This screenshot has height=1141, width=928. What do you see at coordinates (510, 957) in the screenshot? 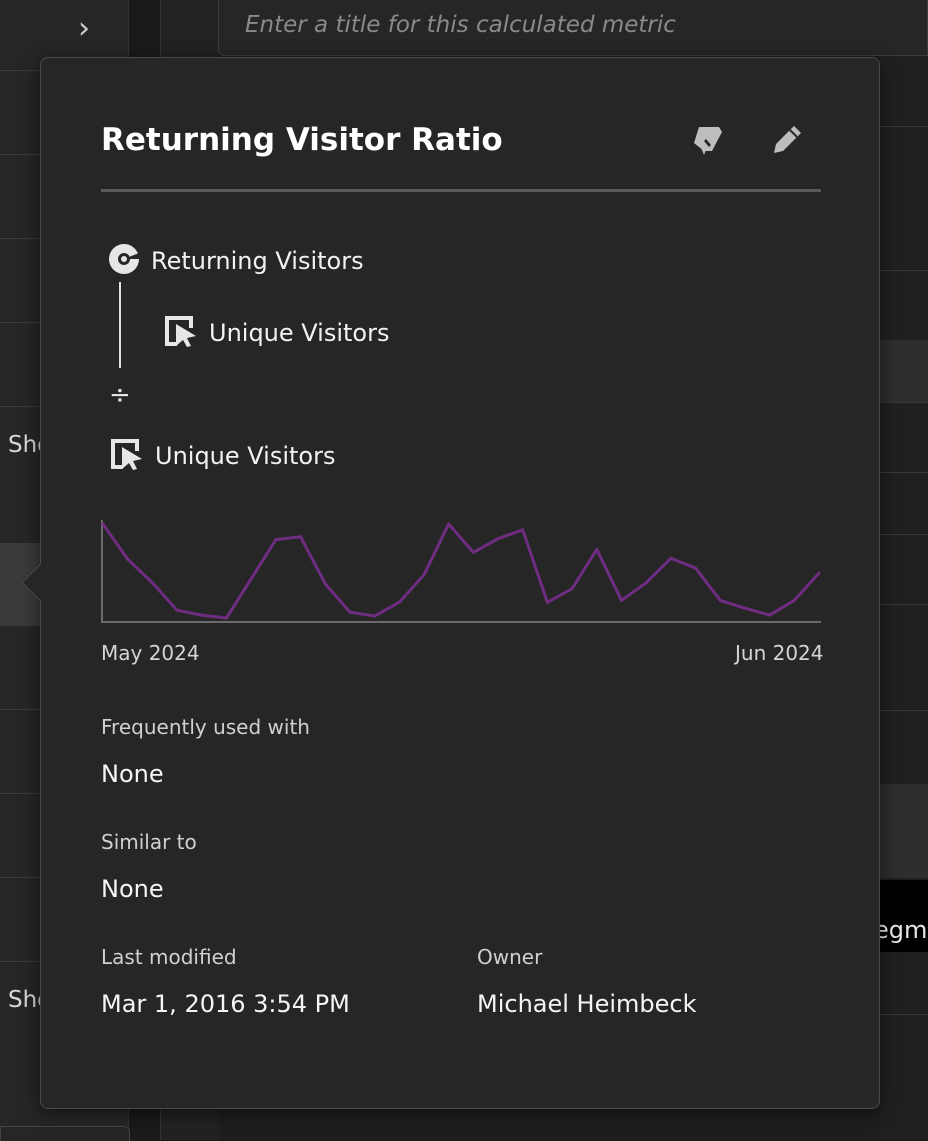
I see `owner-label: Owner` at bounding box center [510, 957].